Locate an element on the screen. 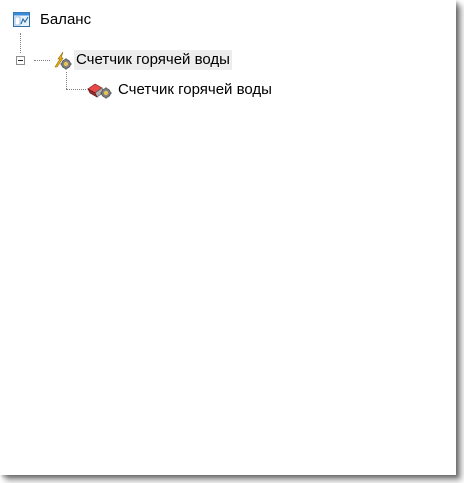 This screenshot has width=464, height=483. tree-connector-node1 is located at coordinates (42, 60).